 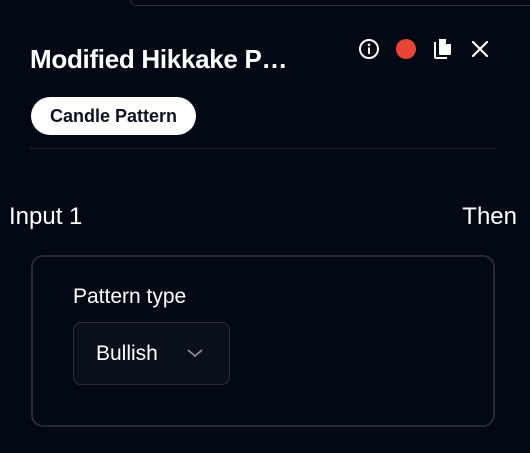 I want to click on pattern-type-select: Bullish, so click(x=151, y=353).